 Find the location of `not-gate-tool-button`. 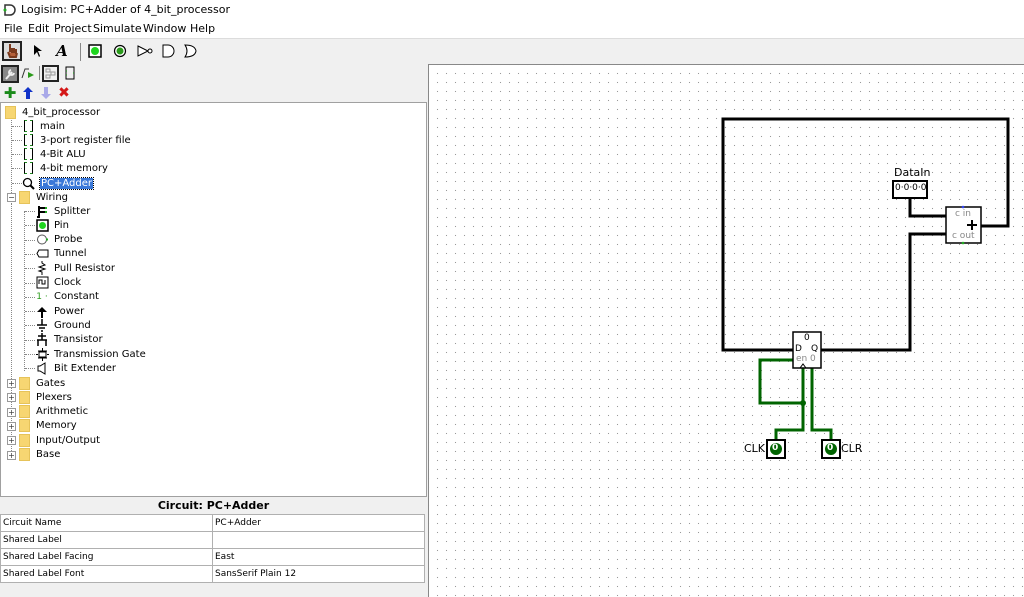

not-gate-tool-button is located at coordinates (145, 51).